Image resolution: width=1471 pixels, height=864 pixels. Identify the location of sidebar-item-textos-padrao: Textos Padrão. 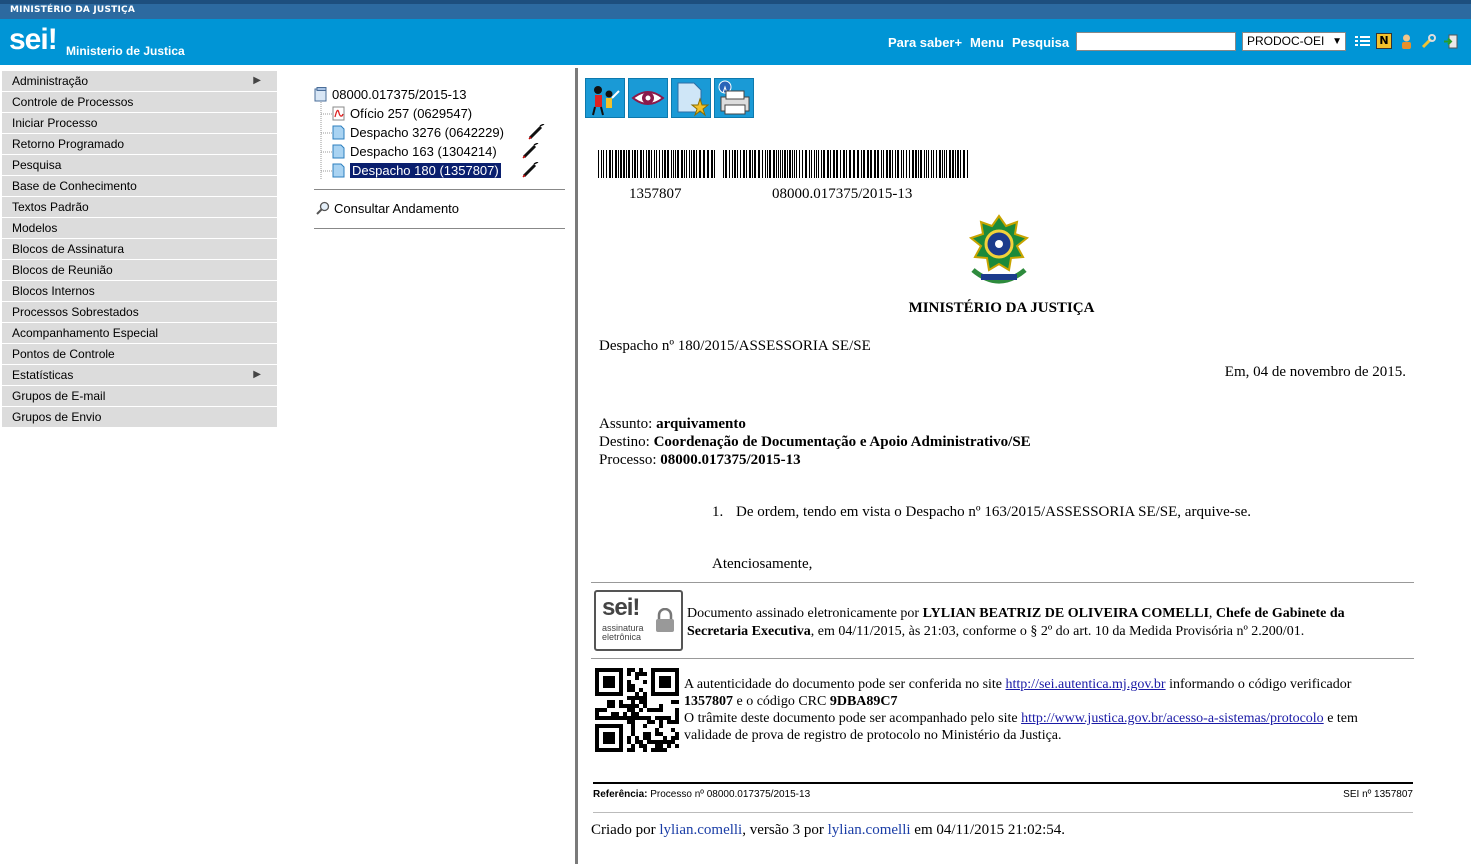
(139, 207).